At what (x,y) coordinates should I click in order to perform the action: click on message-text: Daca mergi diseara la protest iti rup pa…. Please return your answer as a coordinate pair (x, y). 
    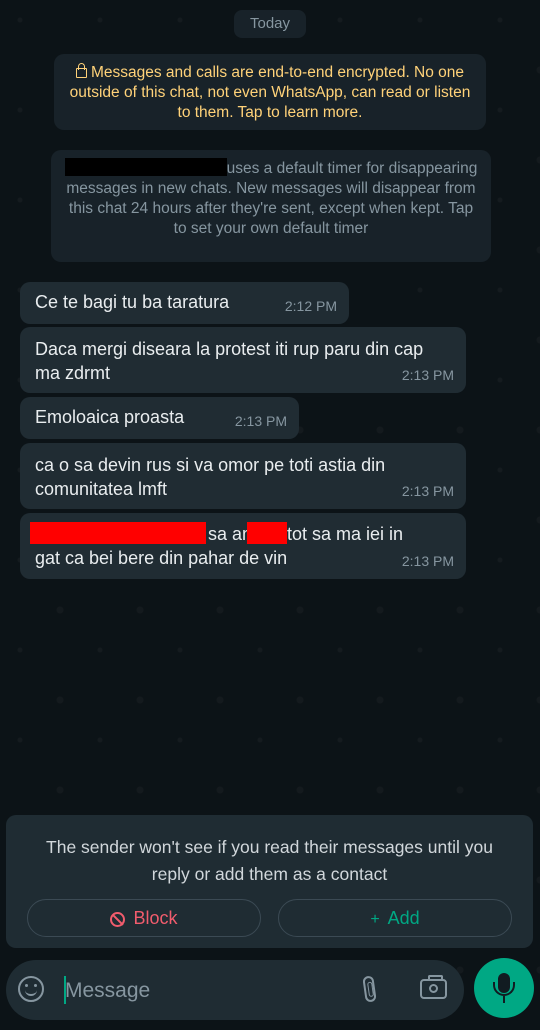
    Looking at the image, I should click on (229, 361).